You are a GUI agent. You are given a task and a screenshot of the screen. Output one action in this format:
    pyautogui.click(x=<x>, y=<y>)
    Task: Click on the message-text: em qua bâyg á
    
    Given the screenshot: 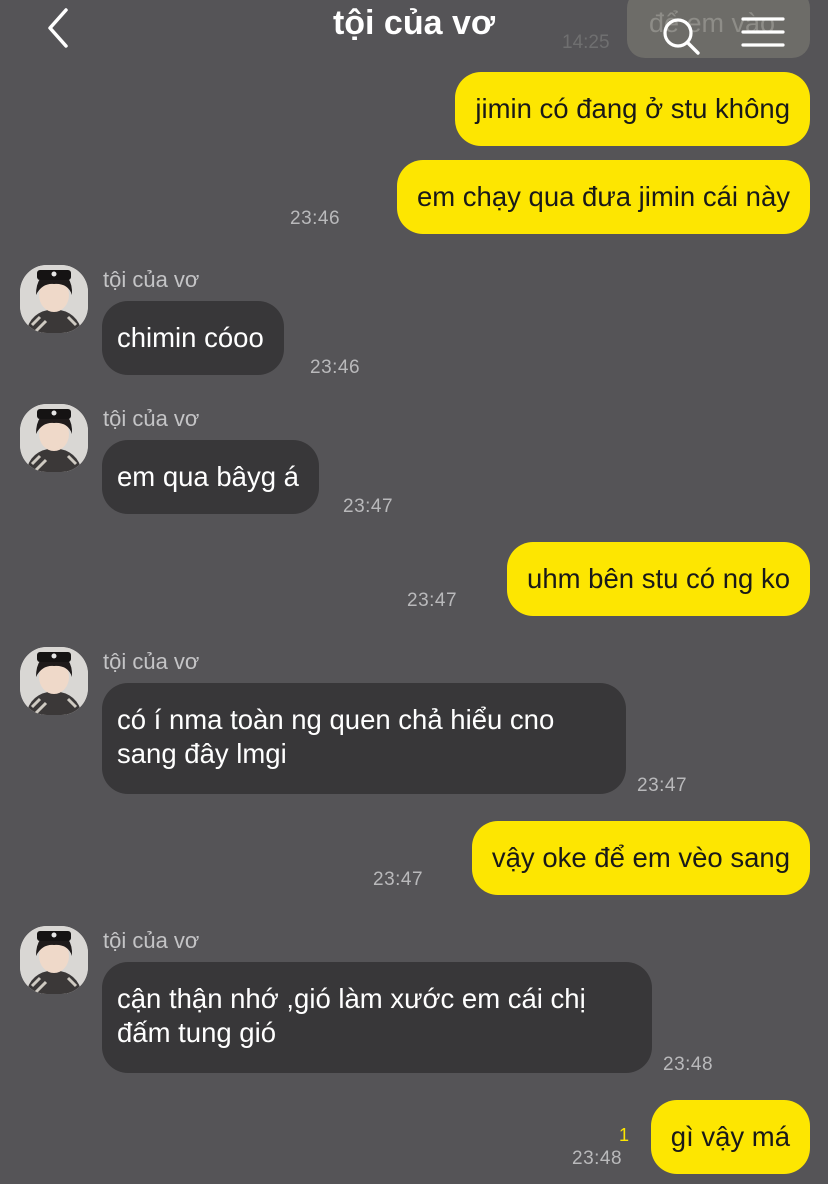 What is the action you would take?
    pyautogui.click(x=208, y=476)
    